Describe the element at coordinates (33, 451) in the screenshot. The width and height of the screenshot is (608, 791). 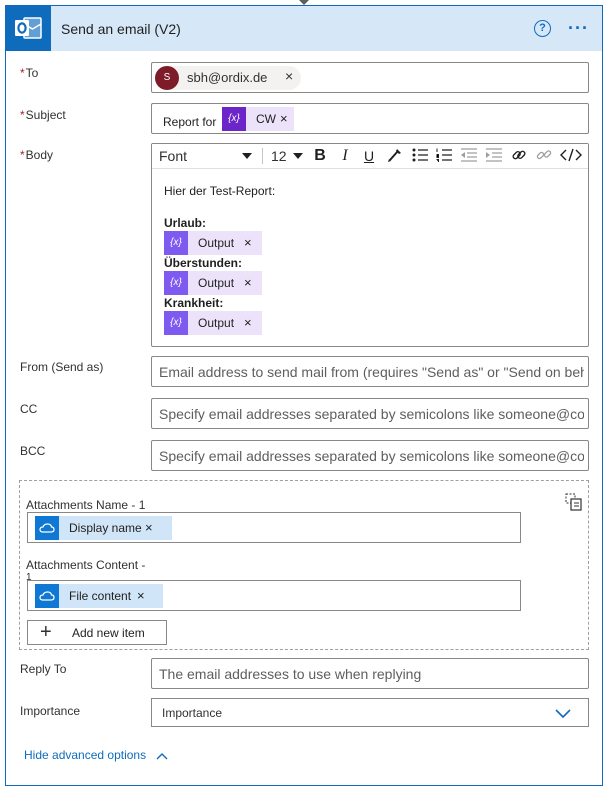
I see `bcc-label: BCC` at that location.